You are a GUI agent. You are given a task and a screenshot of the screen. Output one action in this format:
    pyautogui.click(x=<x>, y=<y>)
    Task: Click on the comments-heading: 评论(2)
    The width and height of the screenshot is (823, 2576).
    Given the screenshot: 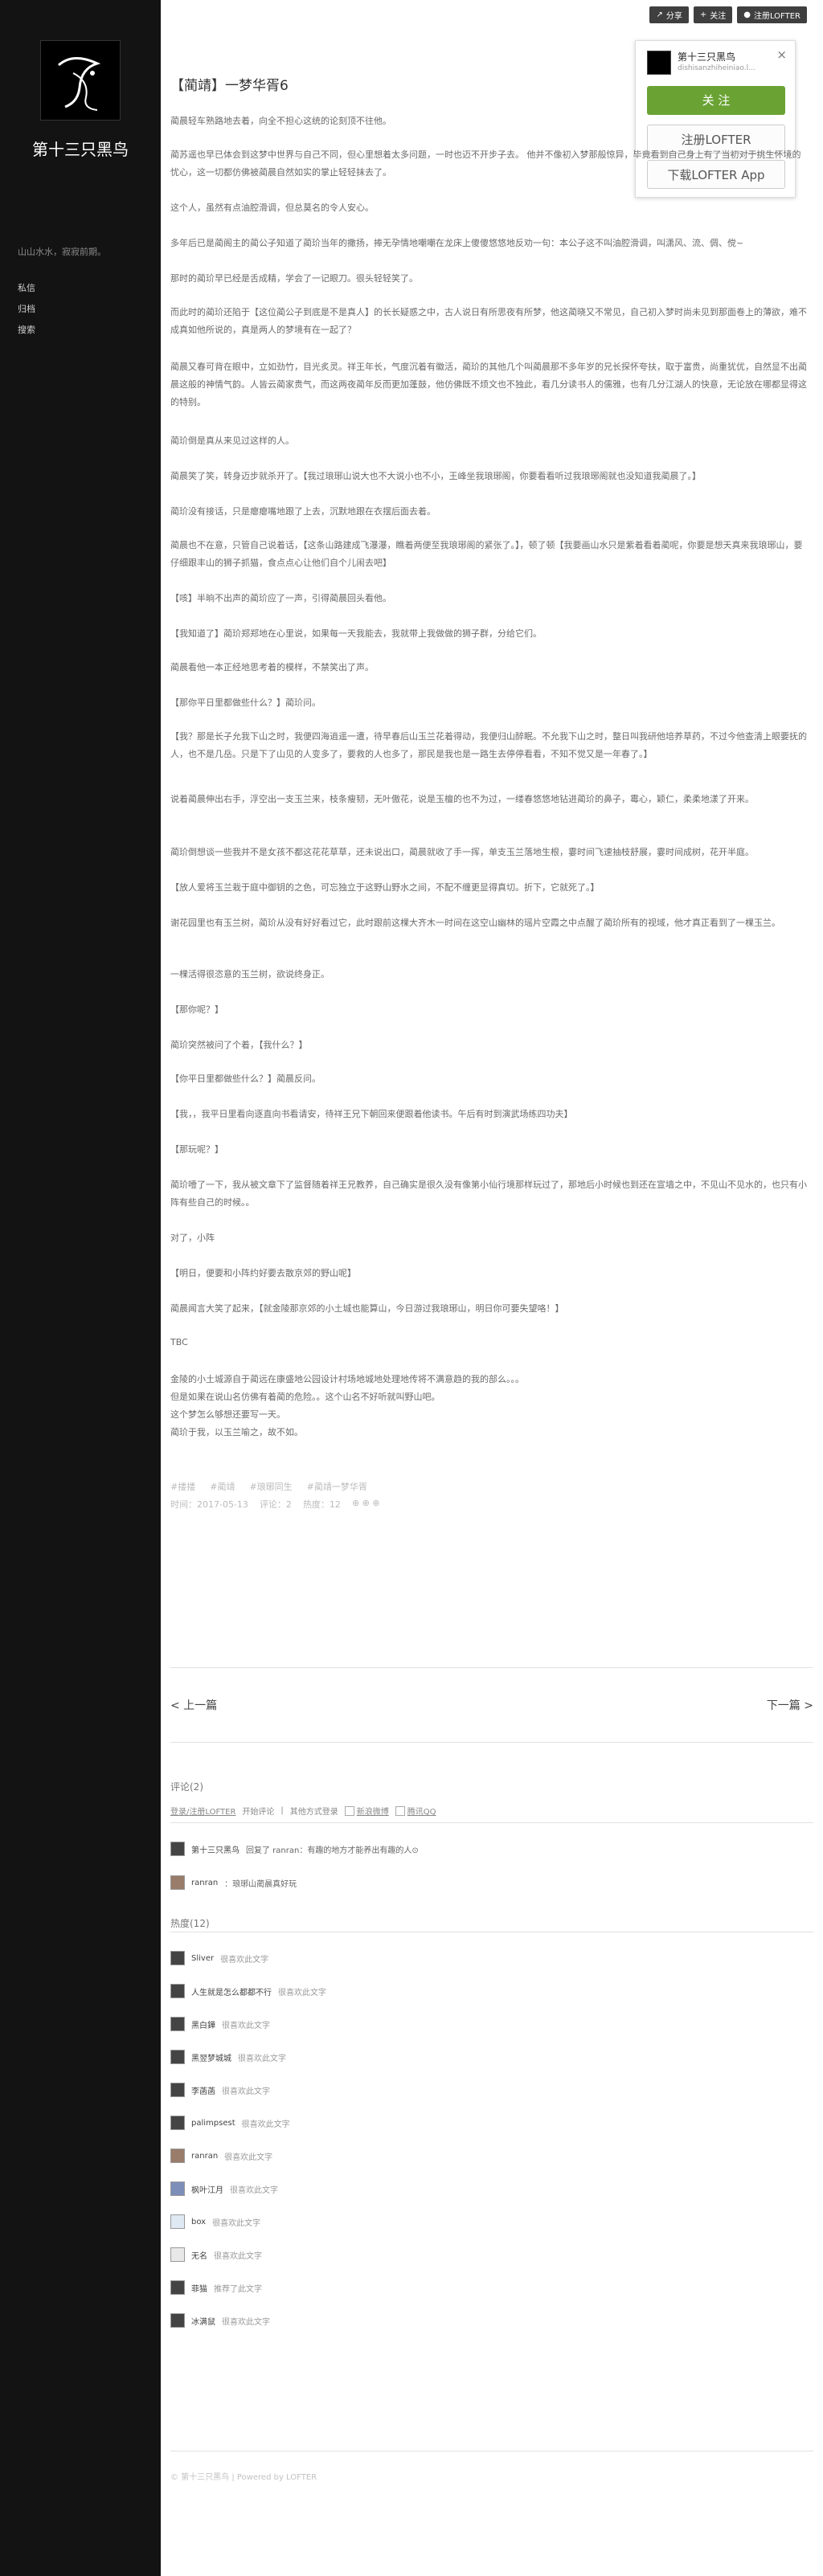 What is the action you would take?
    pyautogui.click(x=186, y=1787)
    